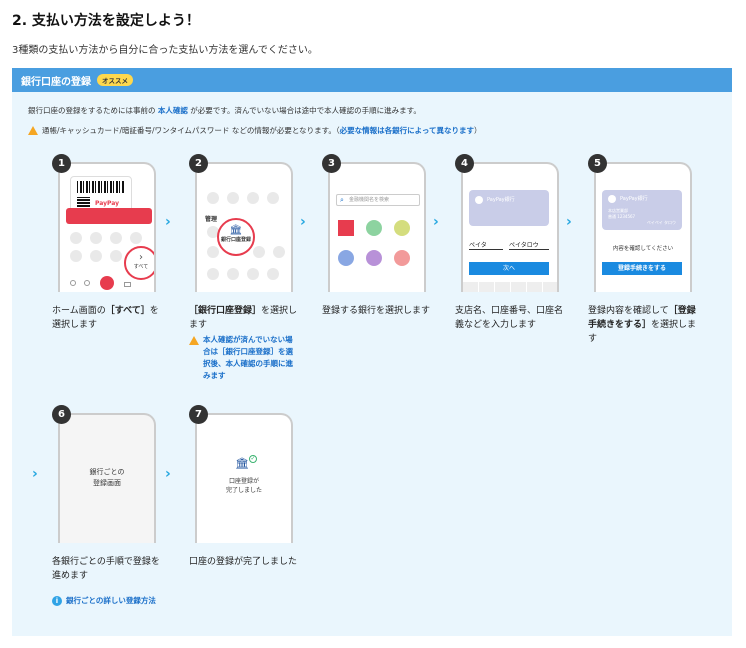  What do you see at coordinates (57, 600) in the screenshot?
I see `info-icon: i` at bounding box center [57, 600].